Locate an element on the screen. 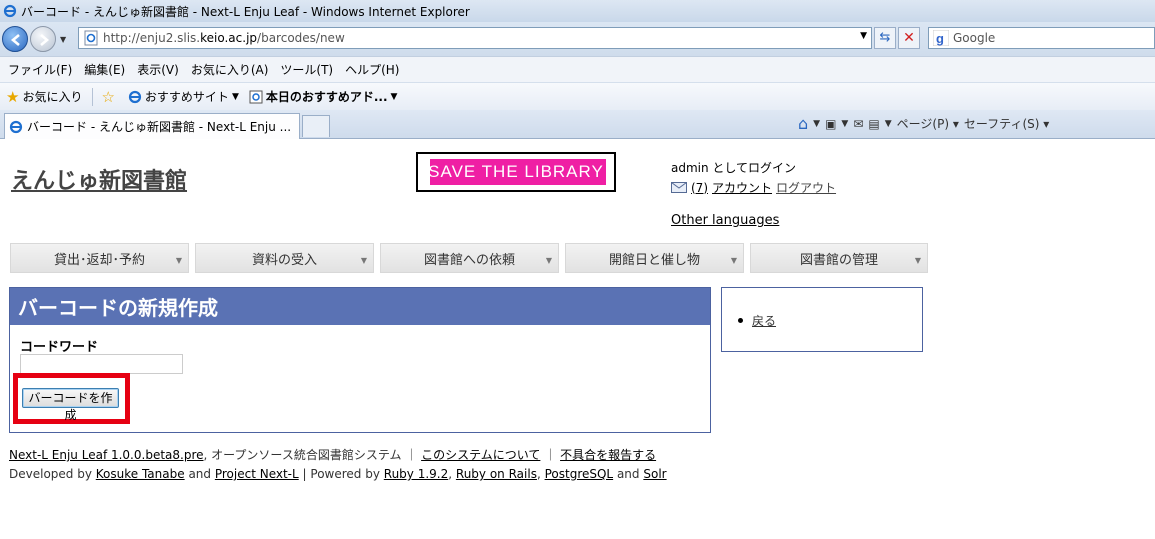  developer-link-1: Kosuke Tanabe is located at coordinates (140, 474).